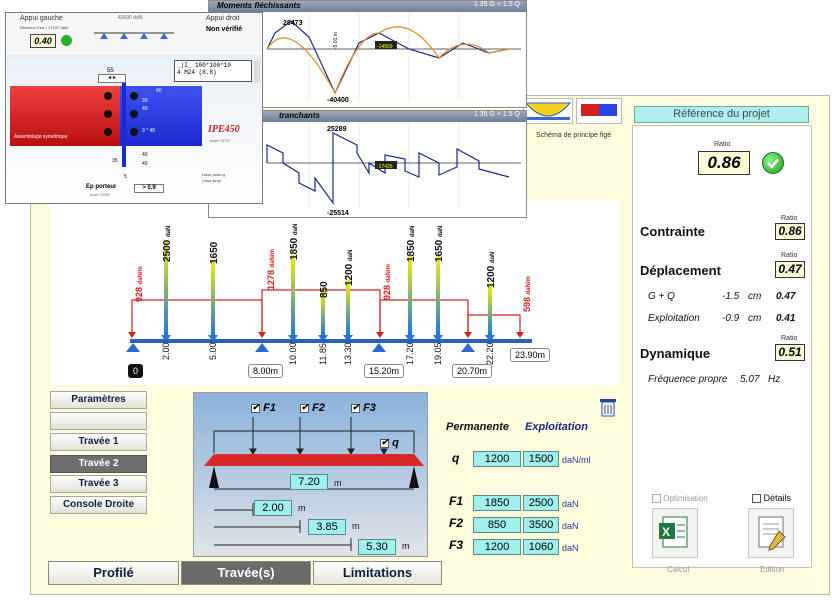  I want to click on f3-position-input: 5.30, so click(377, 547).